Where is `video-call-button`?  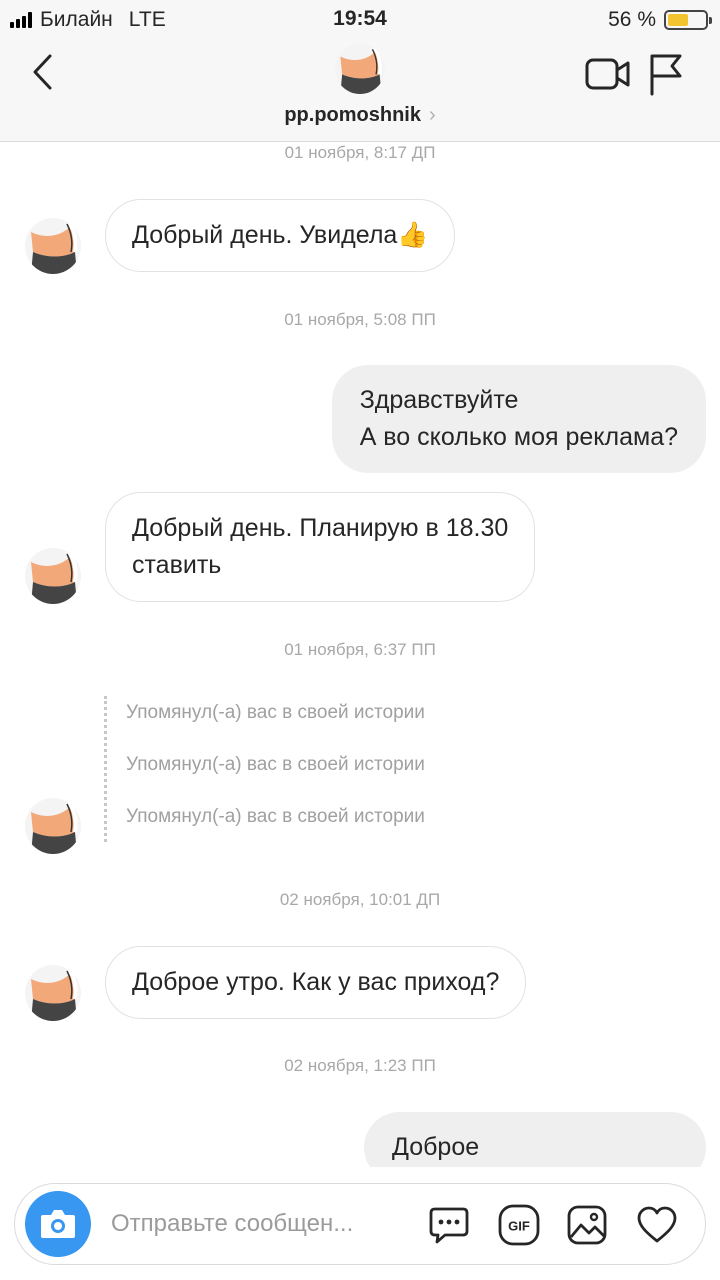 video-call-button is located at coordinates (608, 74).